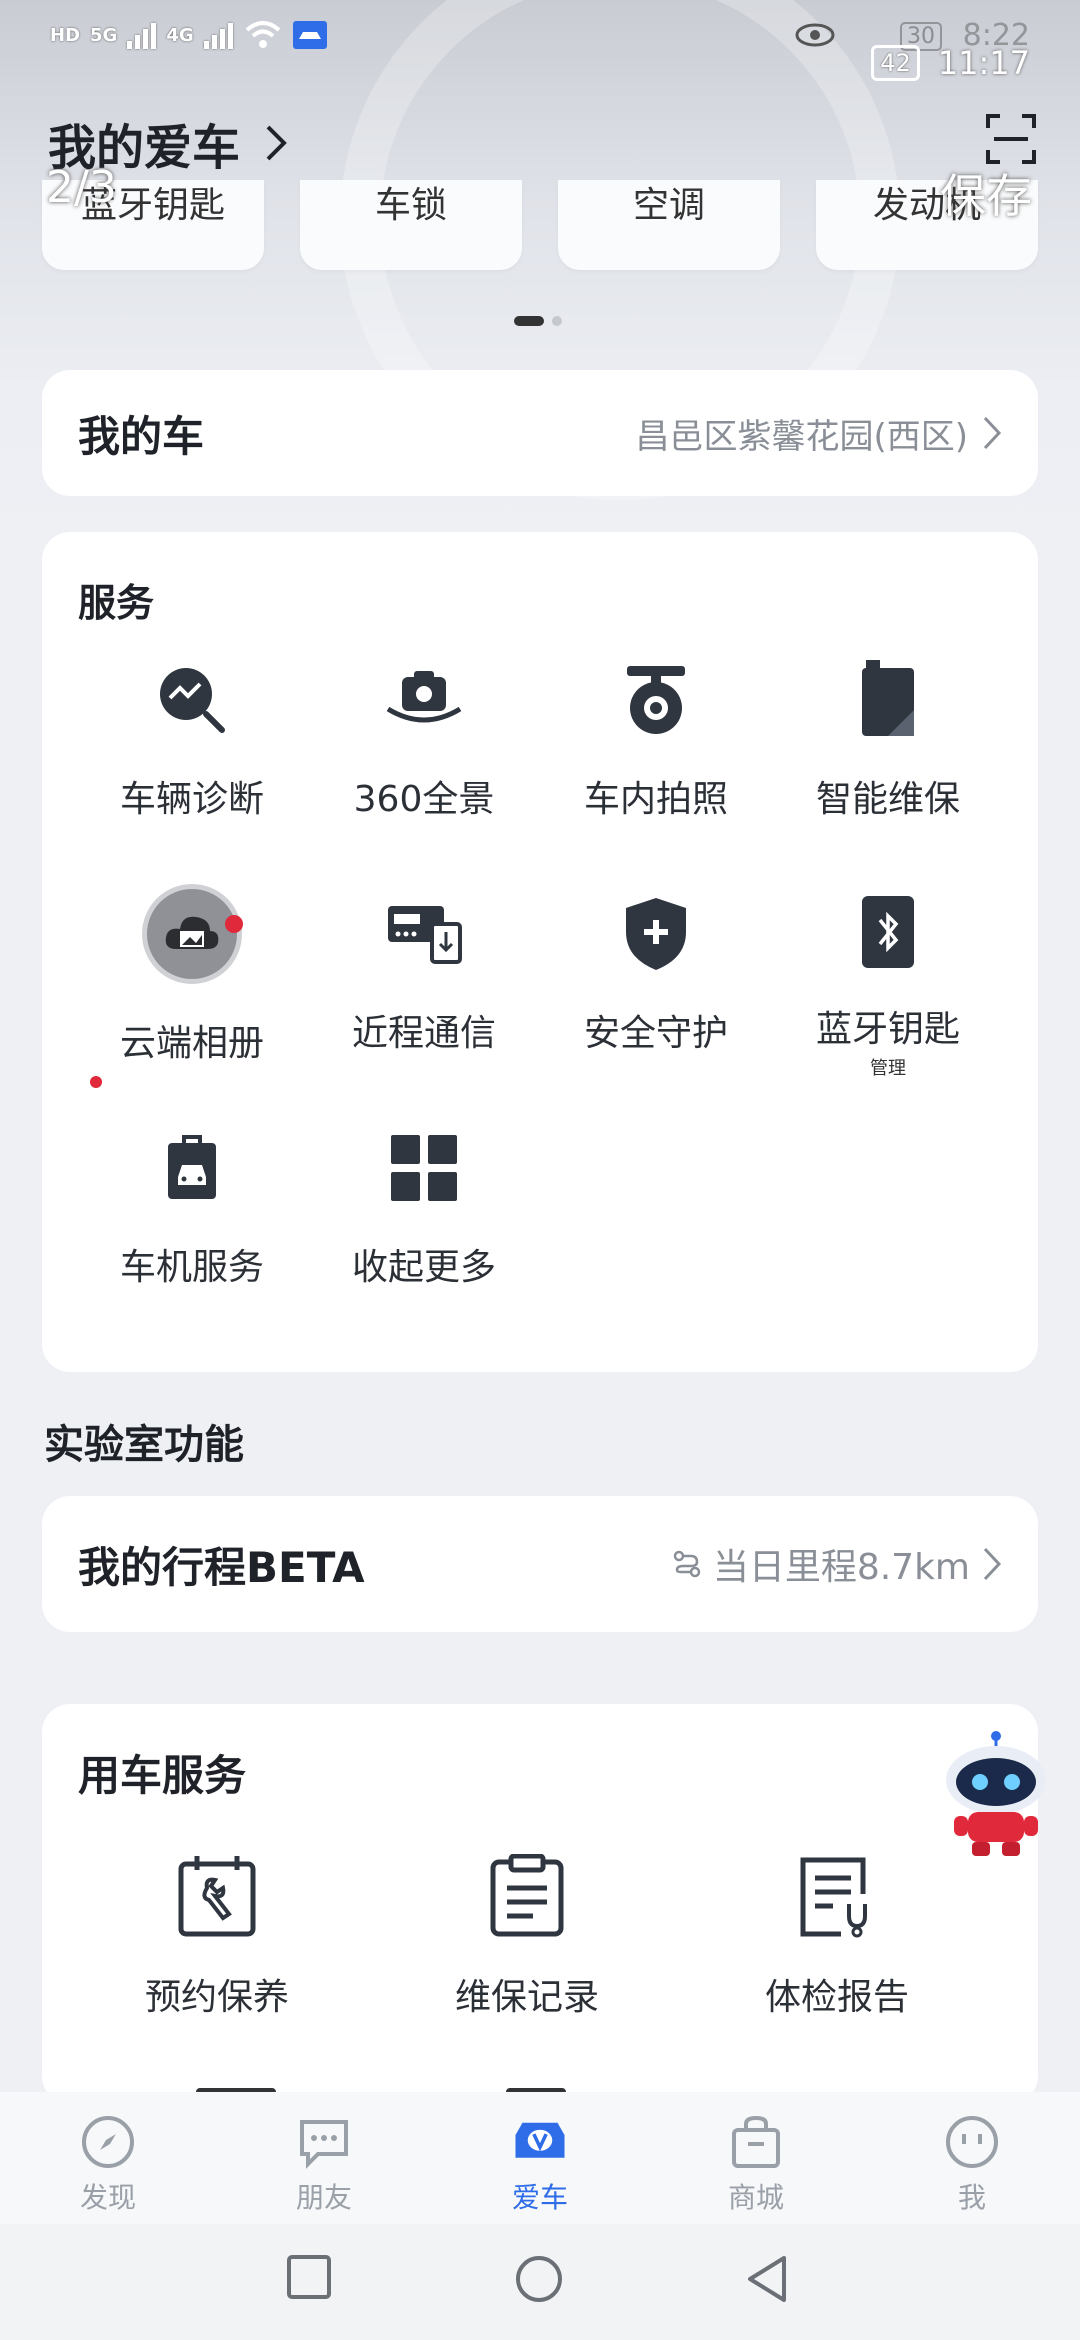  I want to click on chat-icon, so click(324, 2144).